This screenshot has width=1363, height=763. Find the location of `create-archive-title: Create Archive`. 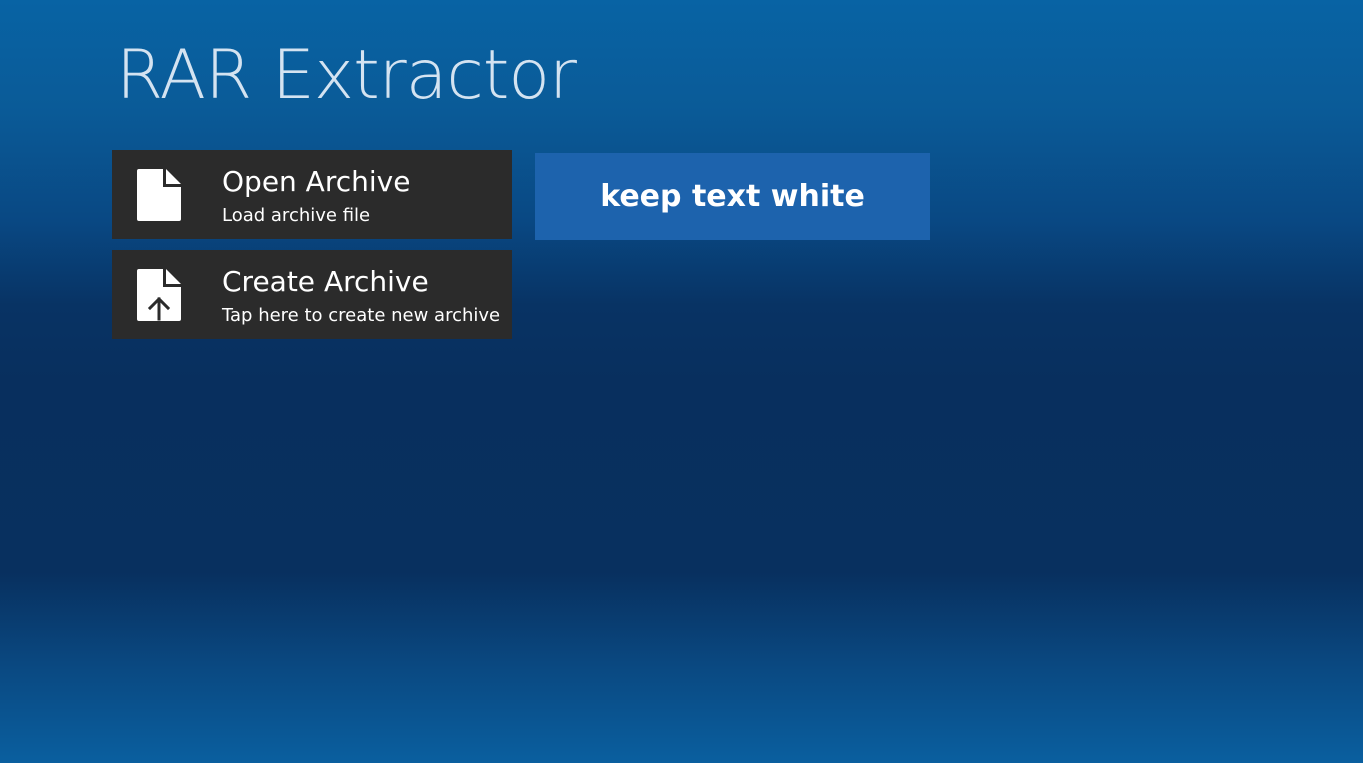

create-archive-title: Create Archive is located at coordinates (325, 281).